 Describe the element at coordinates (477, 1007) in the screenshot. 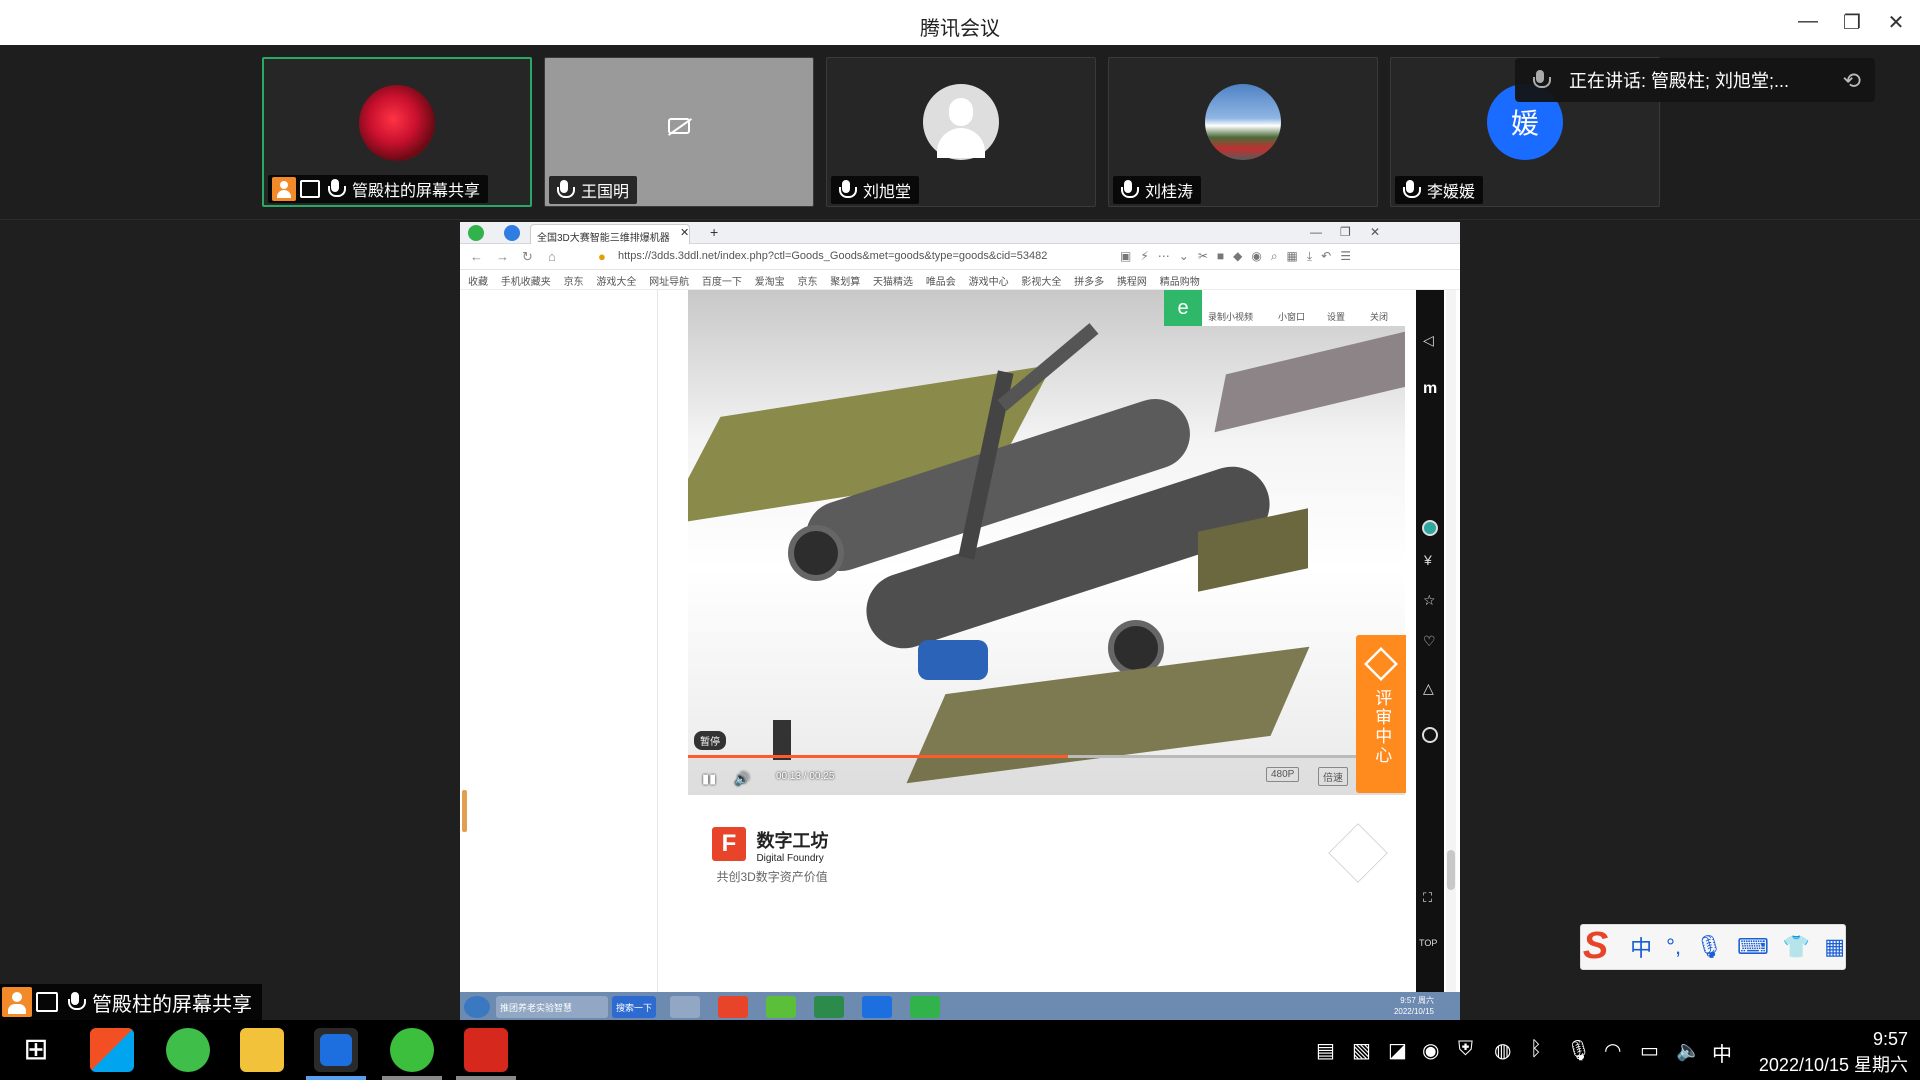

I see `start-orb-icon` at that location.